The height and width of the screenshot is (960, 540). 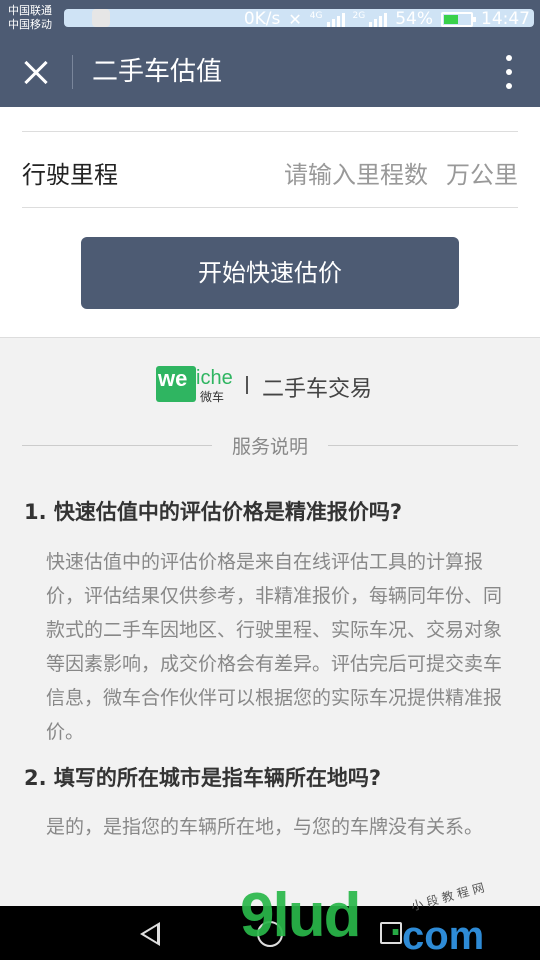 What do you see at coordinates (270, 72) in the screenshot?
I see `title-bar: 二手车估值` at bounding box center [270, 72].